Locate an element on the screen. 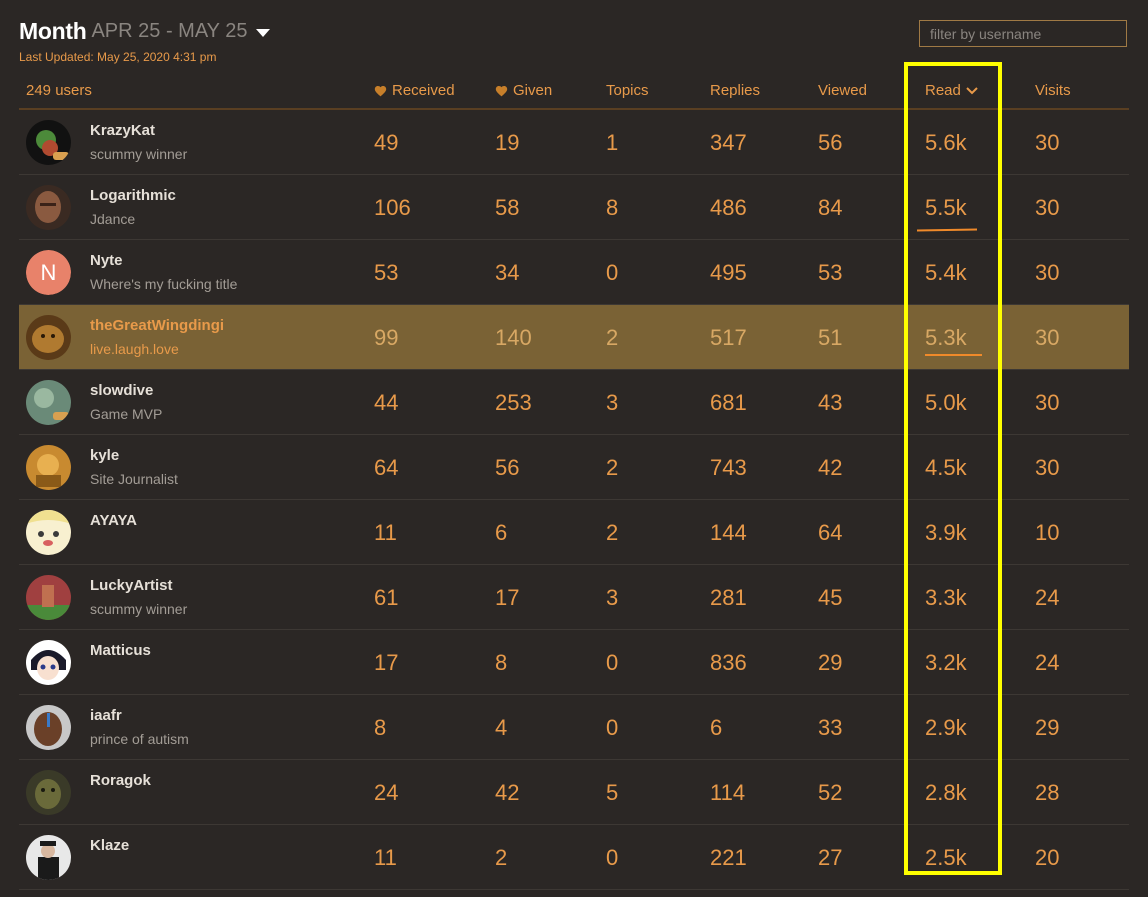 The image size is (1148, 897). read-count: 2.9k is located at coordinates (946, 727).